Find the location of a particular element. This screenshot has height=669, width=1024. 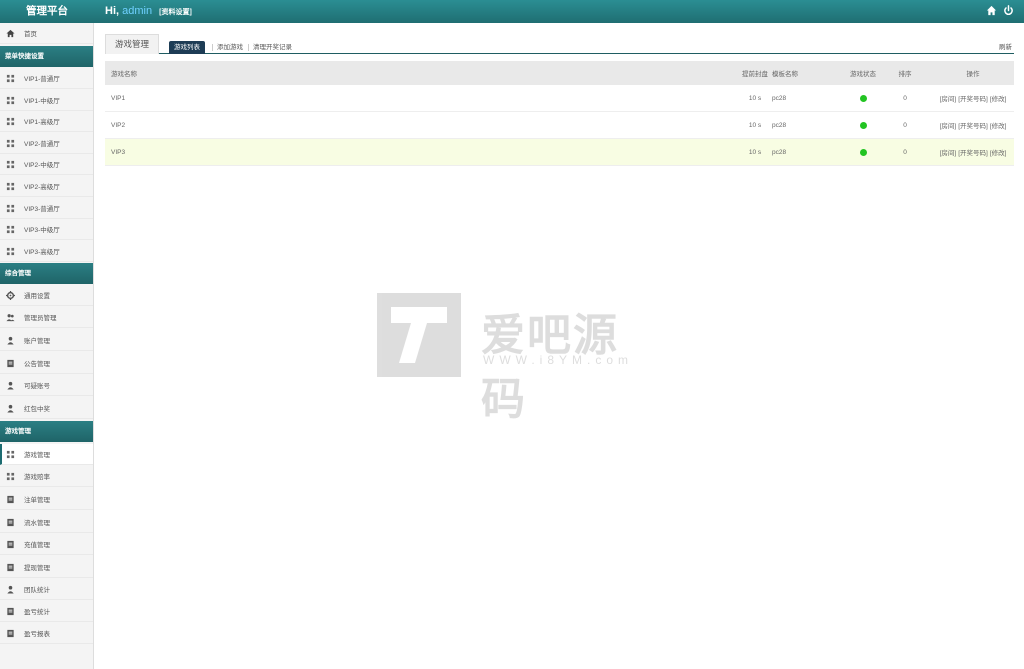

sidebar-item-account-mgmt: 账户管理 is located at coordinates (46, 340).